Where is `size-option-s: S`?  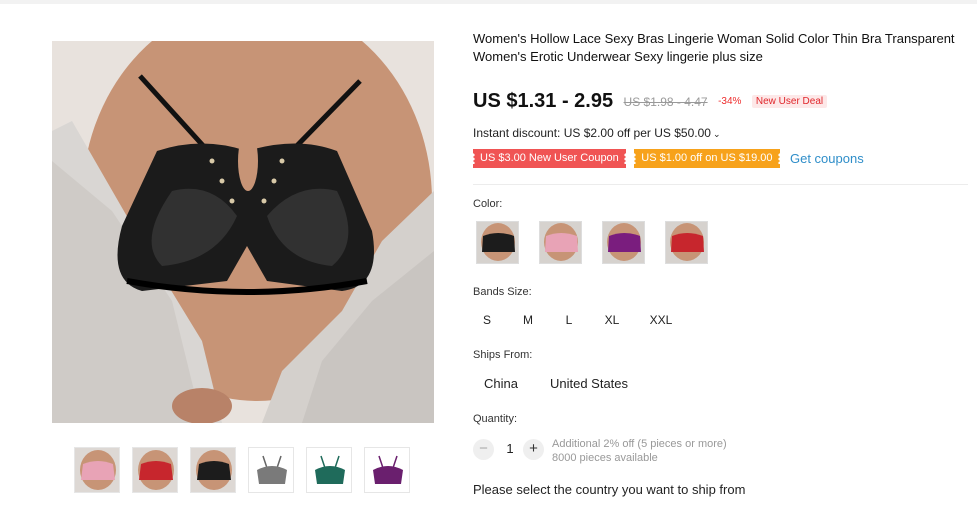 size-option-s: S is located at coordinates (487, 320).